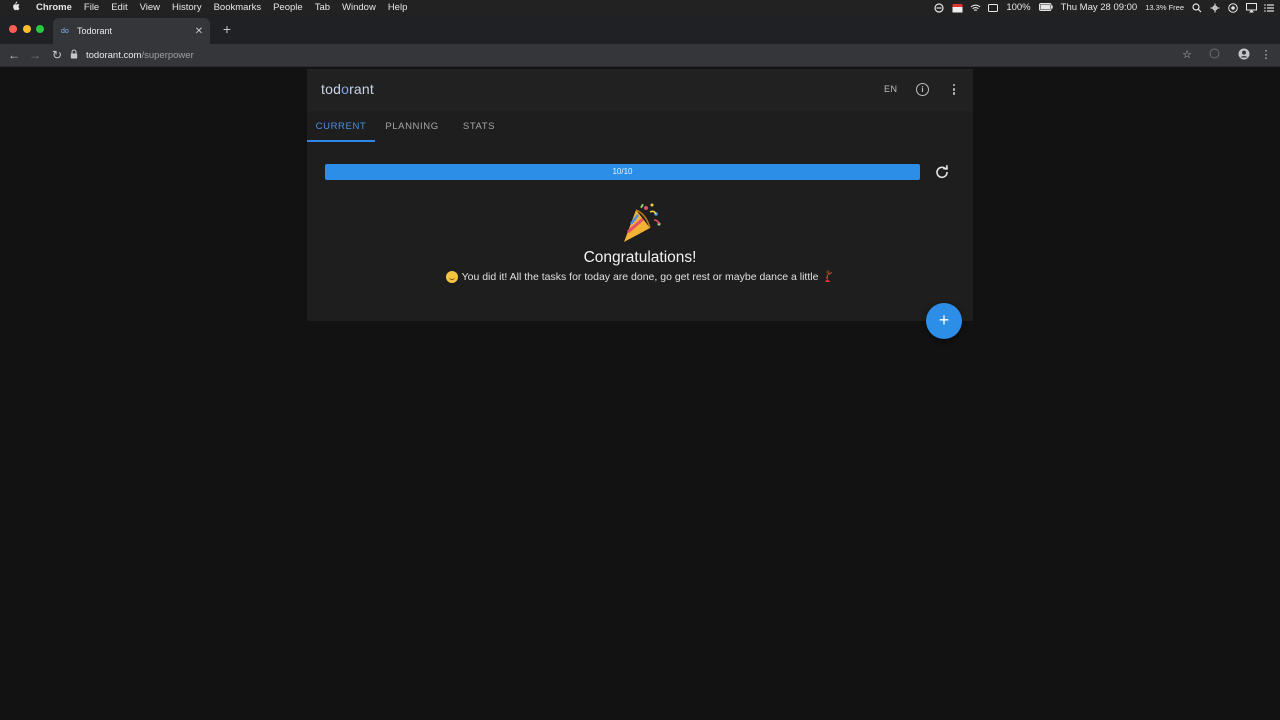 The width and height of the screenshot is (1280, 720). I want to click on profile-avatar-icon, so click(1244, 55).